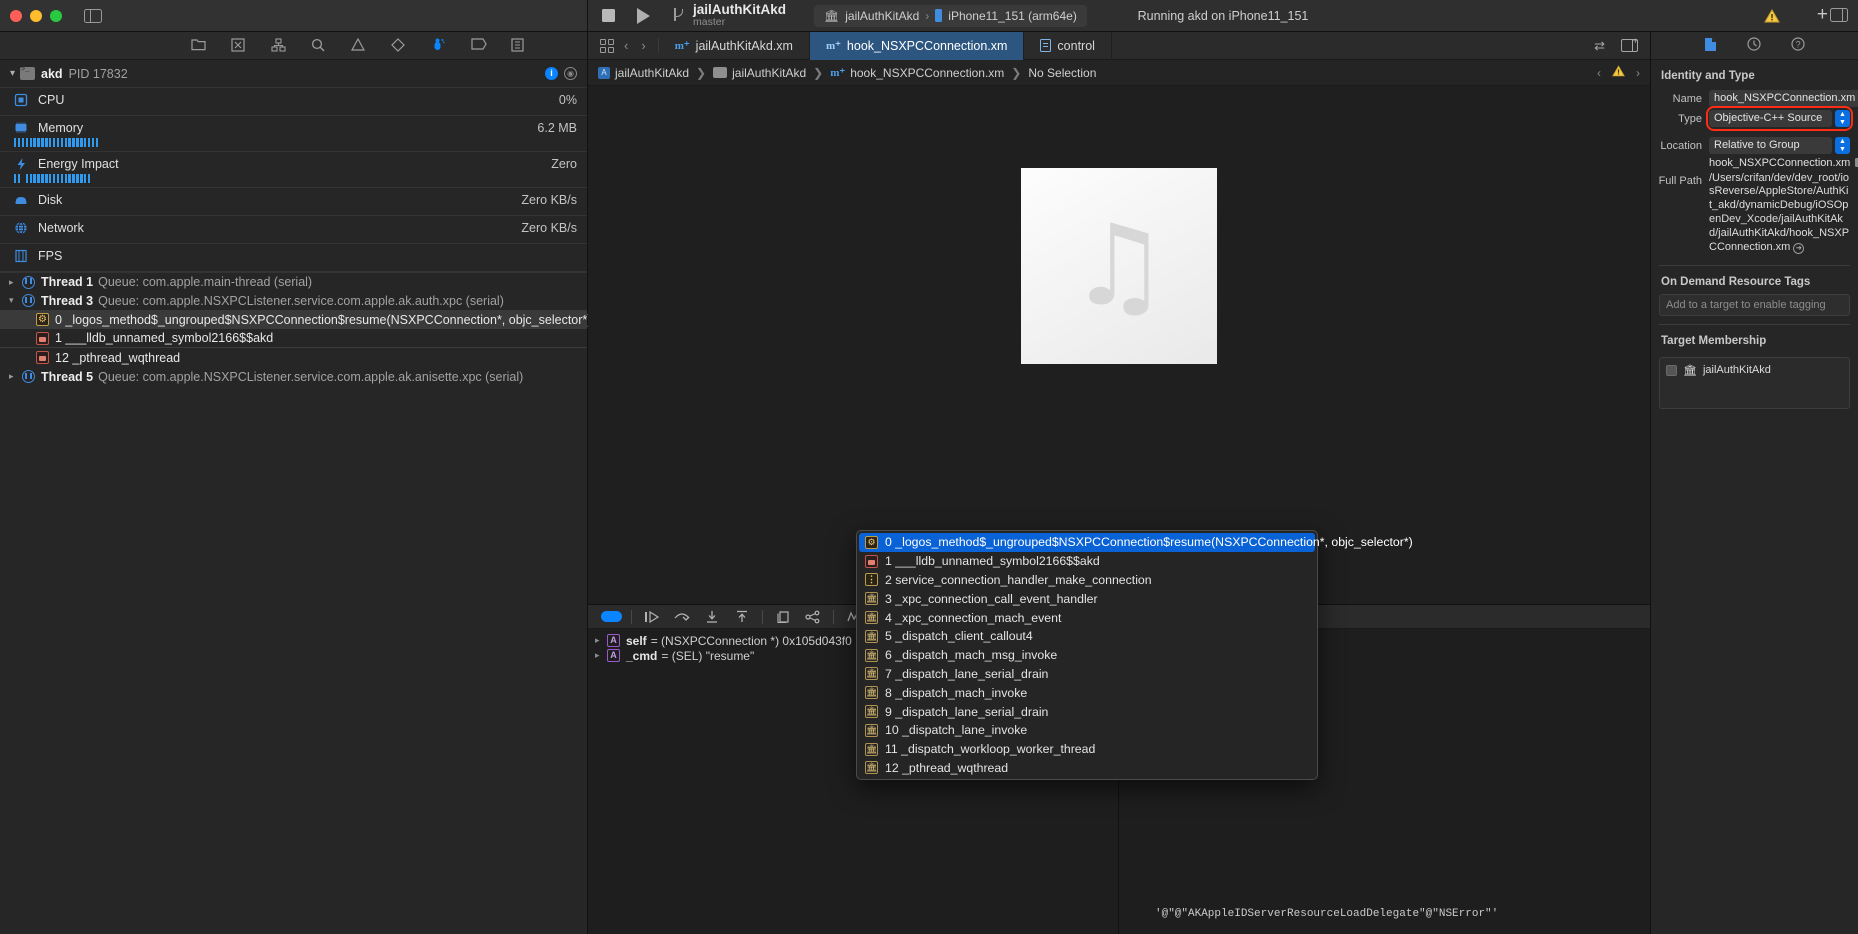 Image resolution: width=1858 pixels, height=934 pixels. I want to click on test-navigator-tab, so click(398, 45).